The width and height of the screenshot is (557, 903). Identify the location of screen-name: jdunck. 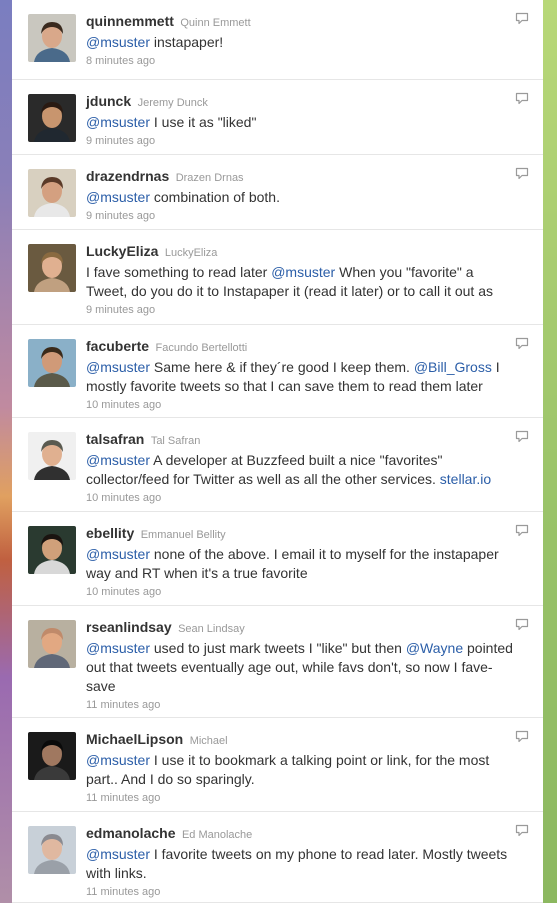
(108, 101).